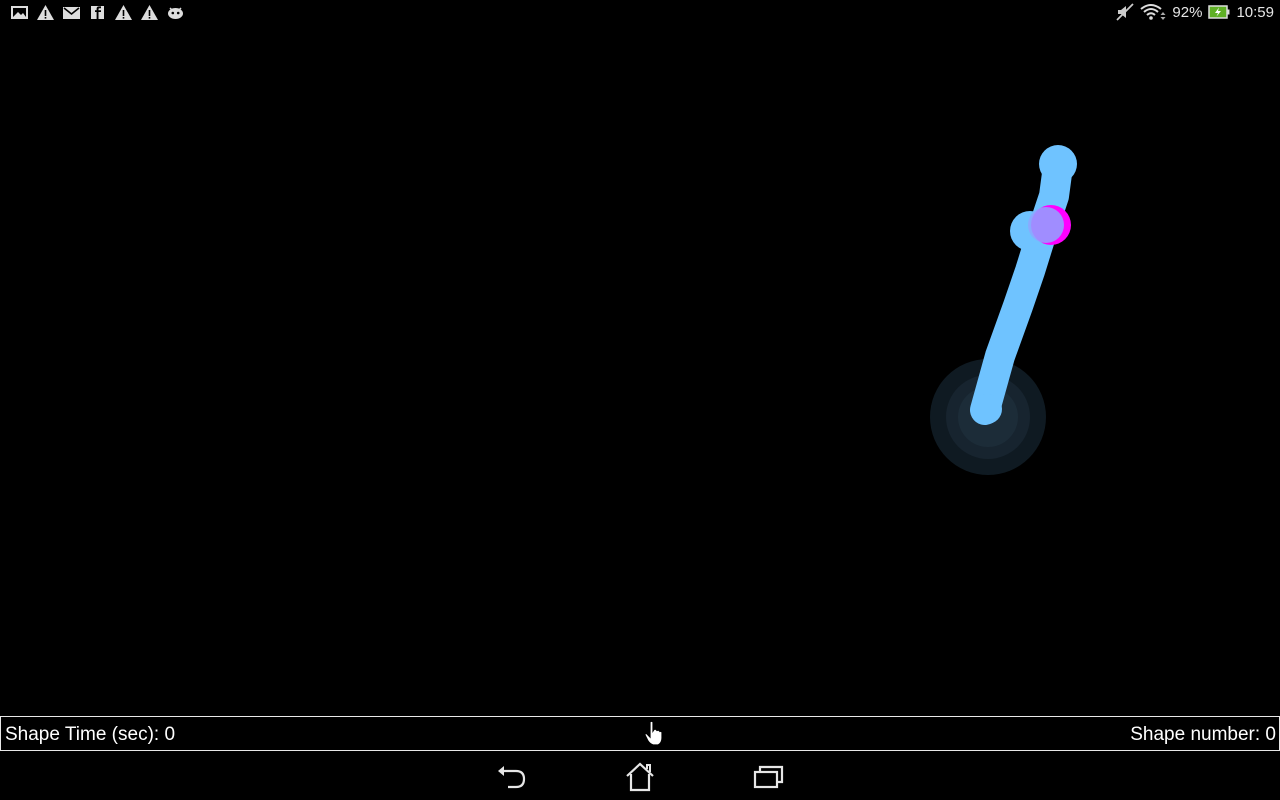  What do you see at coordinates (1125, 12) in the screenshot?
I see `sound-muted-icon` at bounding box center [1125, 12].